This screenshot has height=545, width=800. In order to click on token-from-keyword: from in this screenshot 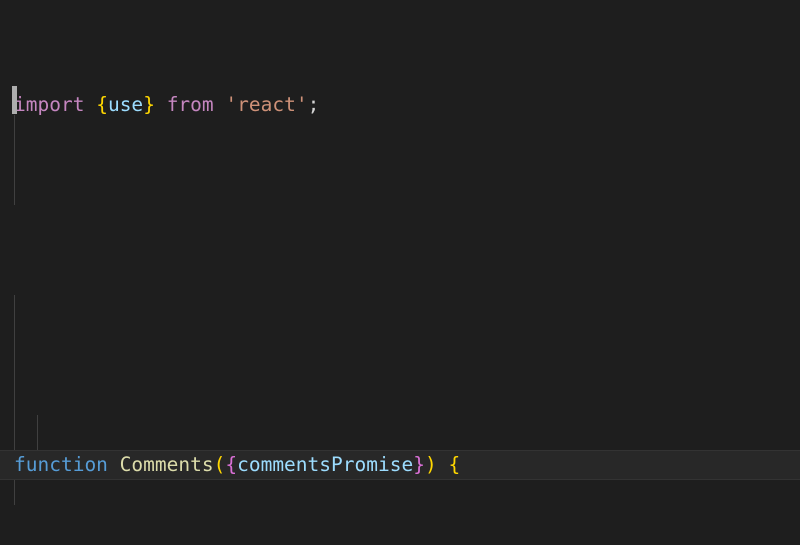, I will do `click(190, 104)`.